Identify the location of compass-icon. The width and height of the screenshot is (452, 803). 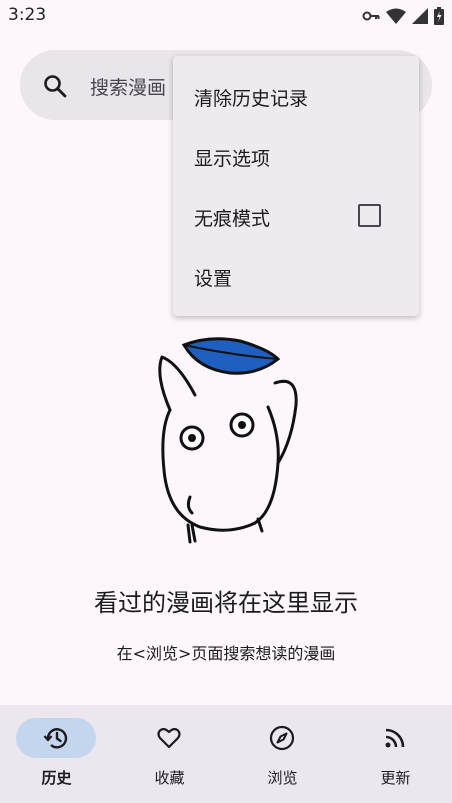
(282, 738).